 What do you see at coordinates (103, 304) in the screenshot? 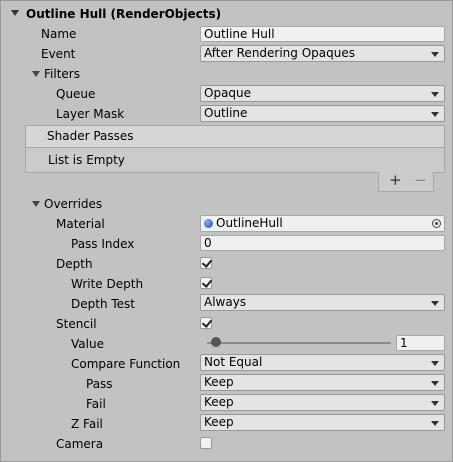
I see `depth-test-label: Depth Test` at bounding box center [103, 304].